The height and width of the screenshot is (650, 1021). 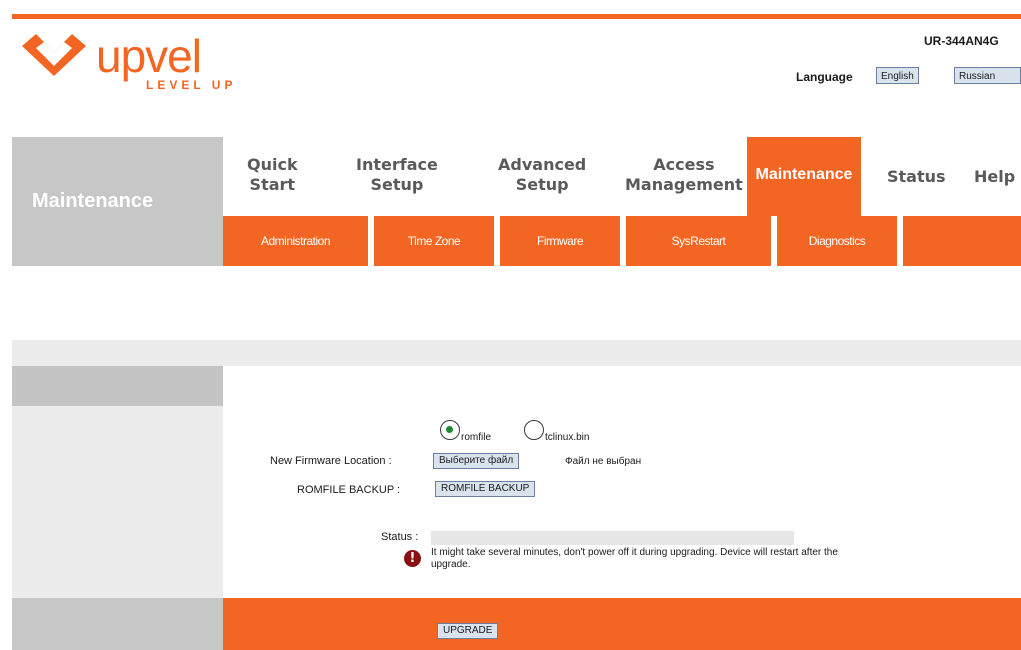 I want to click on status-progress-bar, so click(x=612, y=538).